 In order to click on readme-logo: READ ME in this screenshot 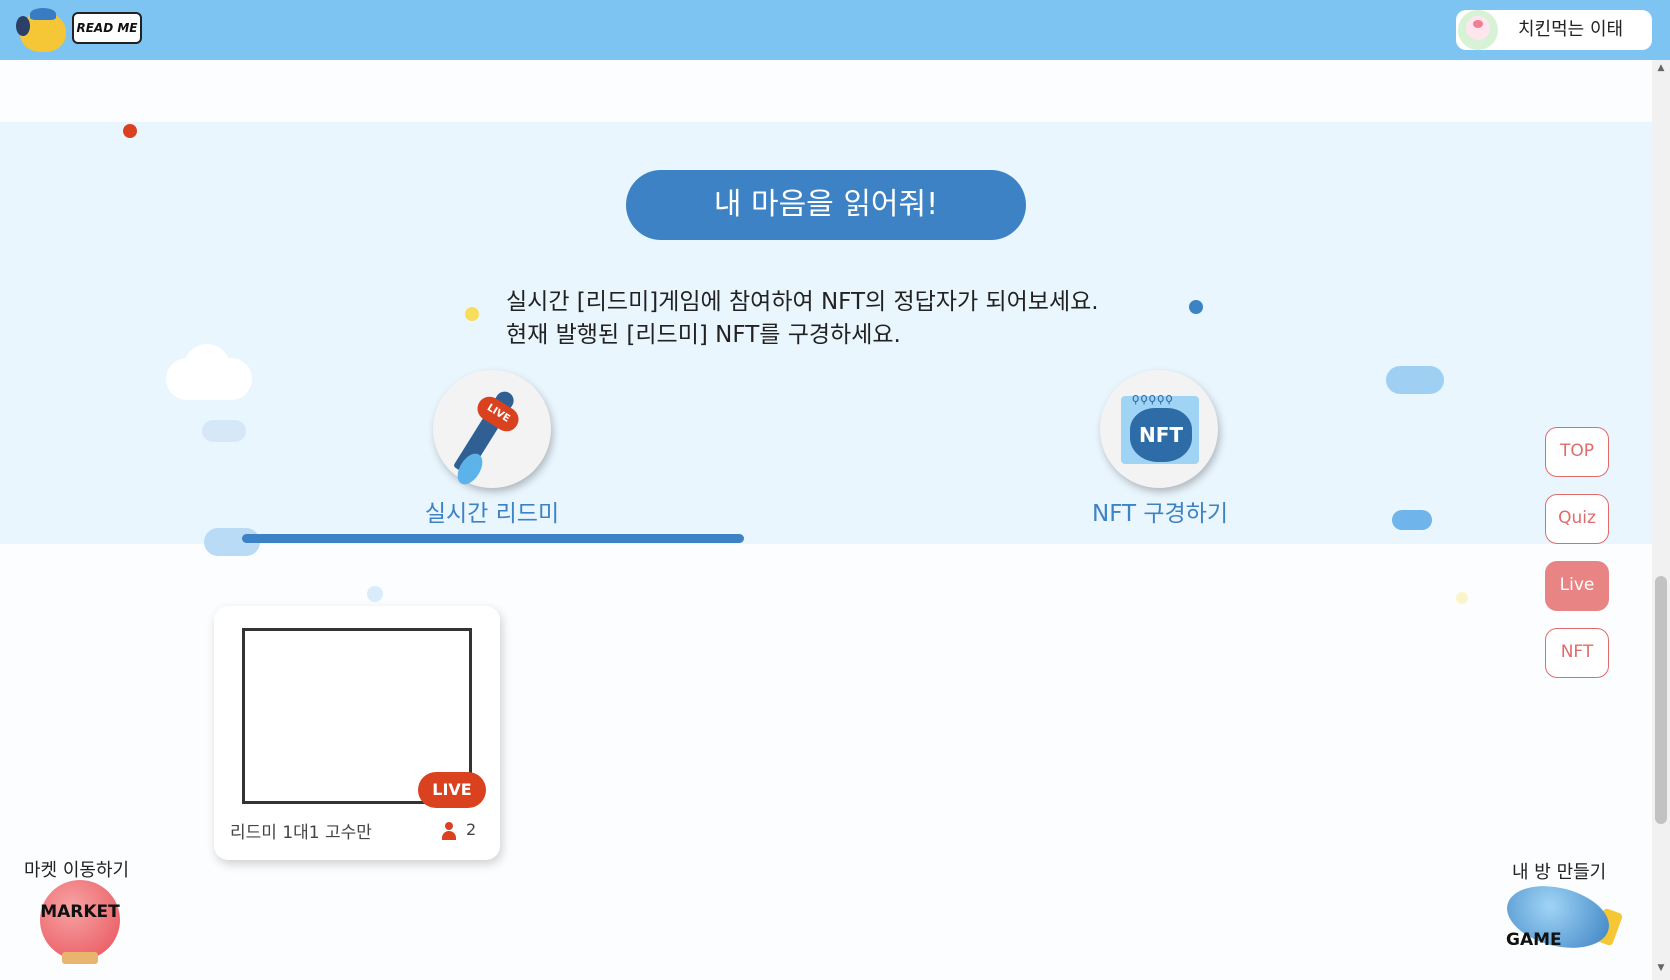, I will do `click(80, 30)`.